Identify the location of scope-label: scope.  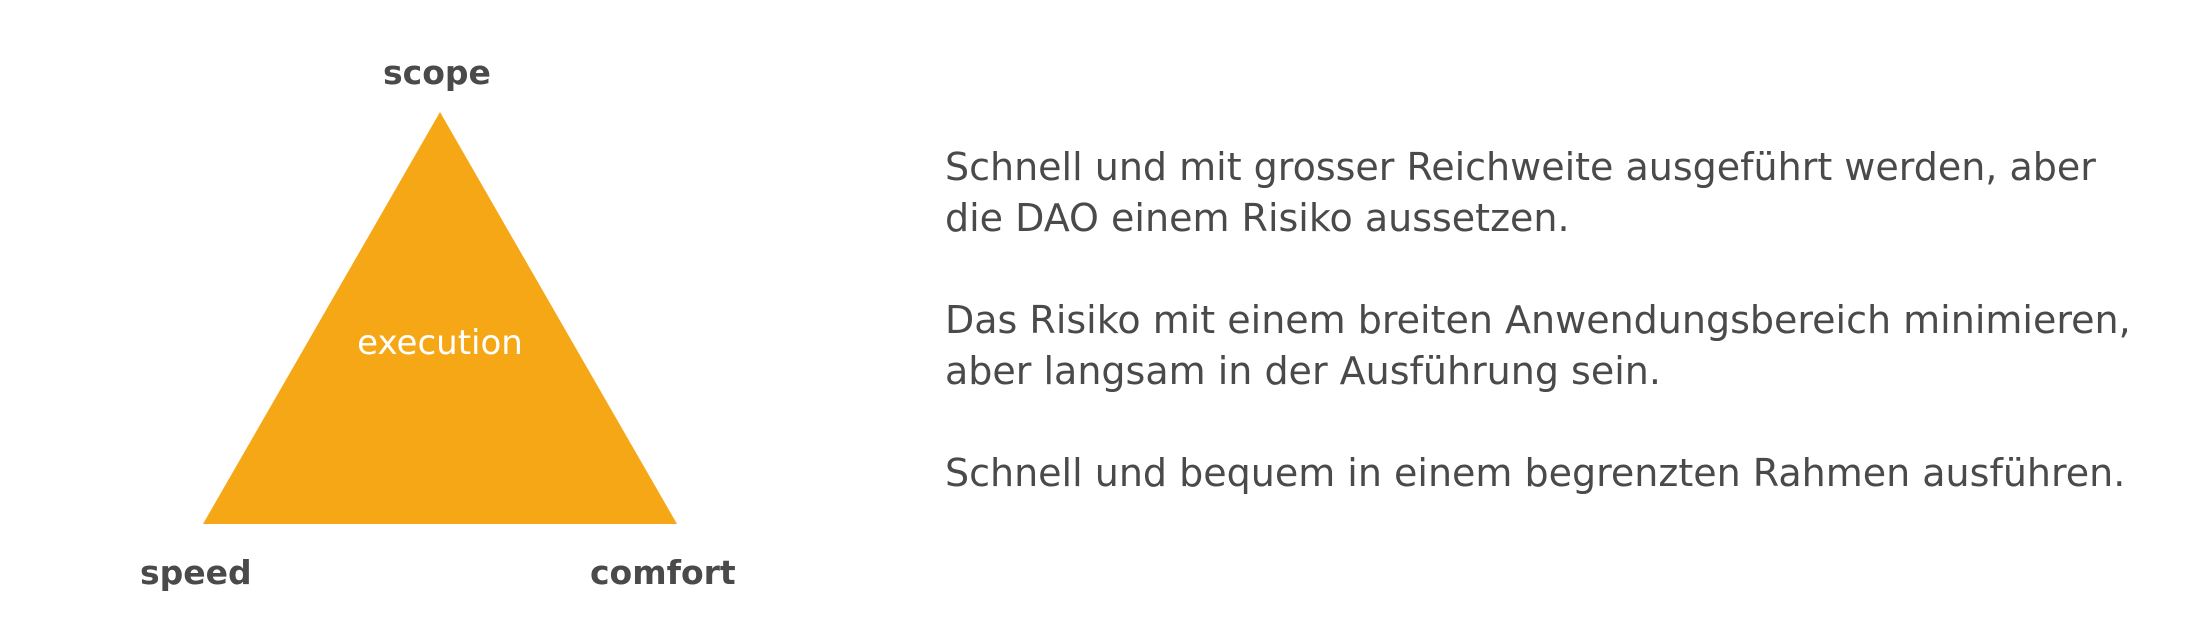
(437, 72).